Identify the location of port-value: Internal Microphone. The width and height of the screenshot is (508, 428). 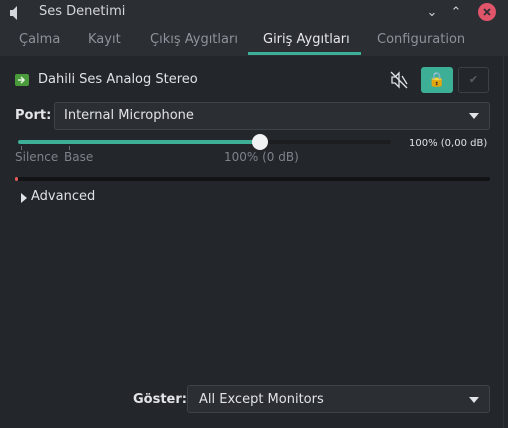
(129, 115).